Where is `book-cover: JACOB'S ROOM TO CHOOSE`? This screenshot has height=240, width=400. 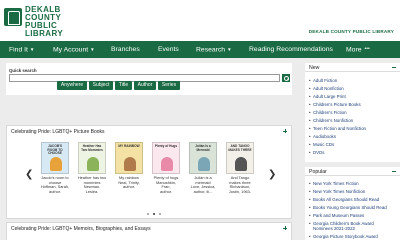
book-cover: JACOB'S ROOM TO CHOOSE is located at coordinates (55, 158).